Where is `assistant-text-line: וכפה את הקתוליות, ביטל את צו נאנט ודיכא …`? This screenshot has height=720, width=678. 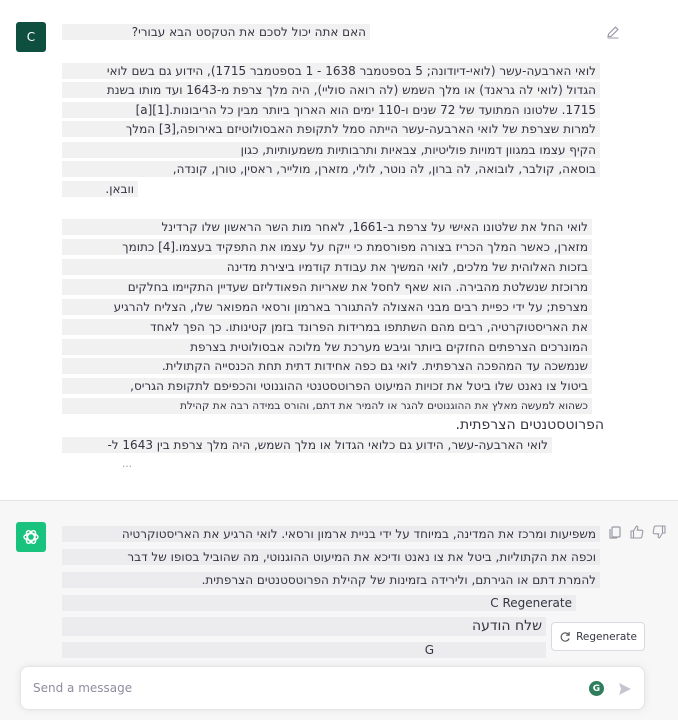 assistant-text-line: וכפה את הקתוליות, ביטל את צו נאנט ודיכא … is located at coordinates (331, 557).